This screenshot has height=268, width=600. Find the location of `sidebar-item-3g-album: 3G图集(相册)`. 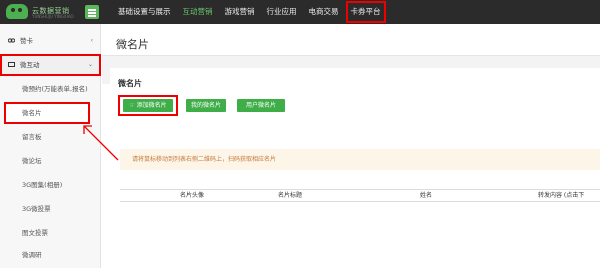

sidebar-item-3g-album: 3G图集(相册) is located at coordinates (50, 185).